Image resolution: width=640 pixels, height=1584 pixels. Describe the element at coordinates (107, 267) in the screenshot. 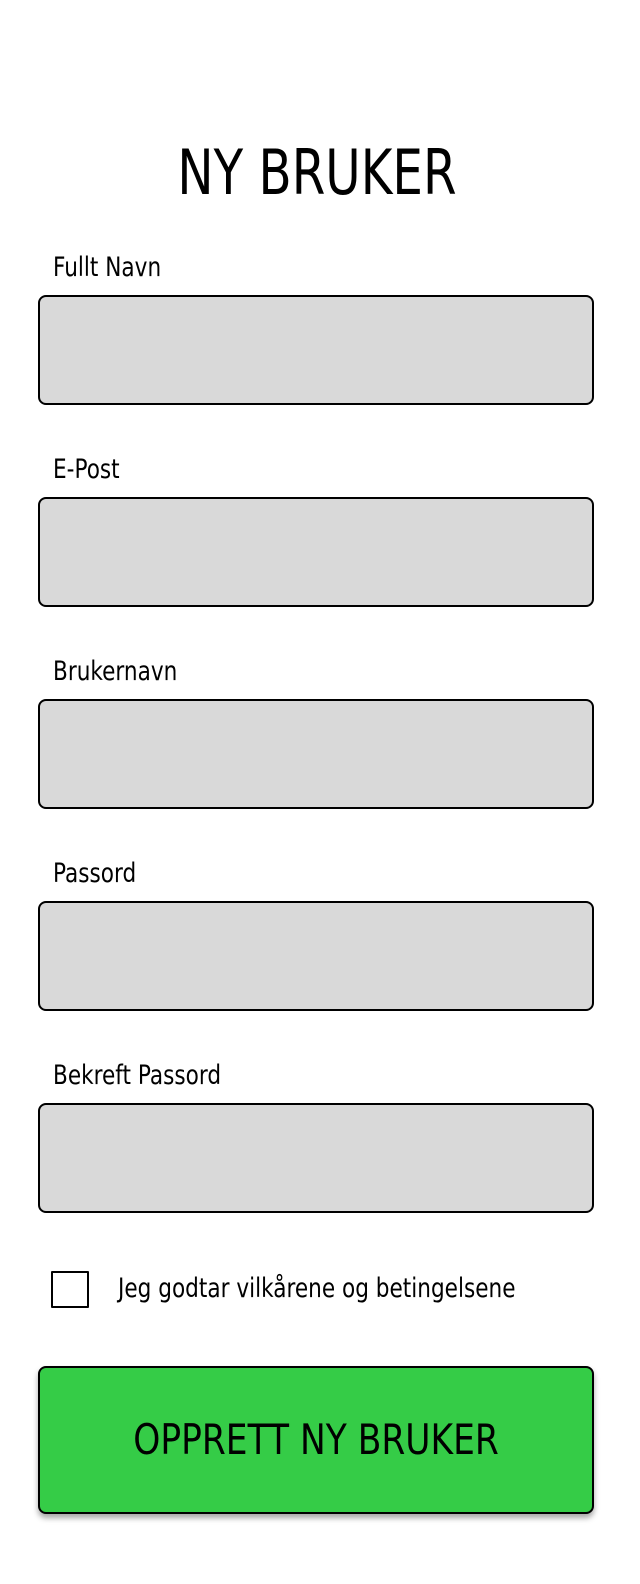

I see `full-name-label: Fullt Navn` at that location.